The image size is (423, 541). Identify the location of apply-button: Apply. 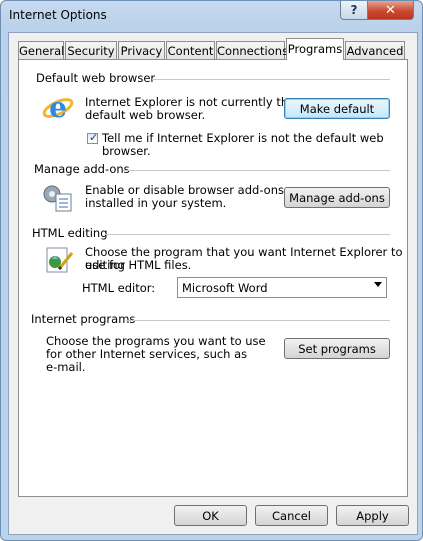
(372, 515).